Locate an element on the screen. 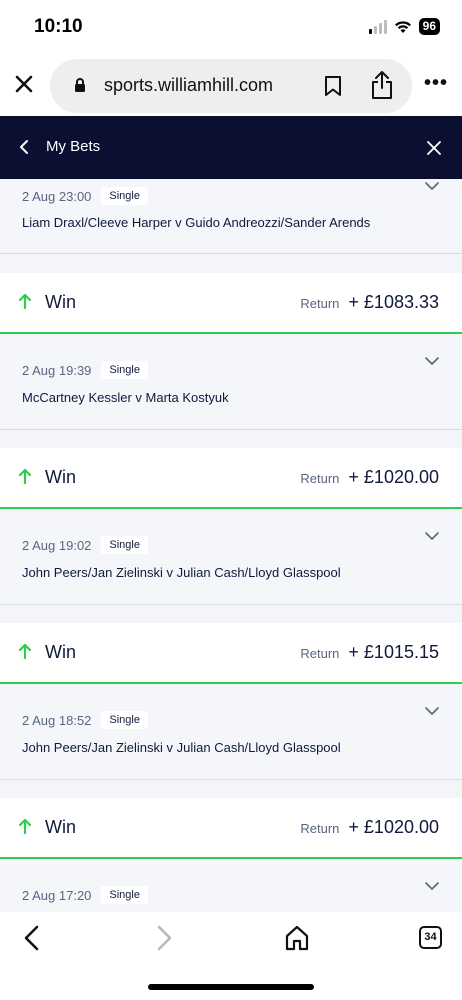 The height and width of the screenshot is (1000, 462). url-text: sports.williamhill.com is located at coordinates (189, 85).